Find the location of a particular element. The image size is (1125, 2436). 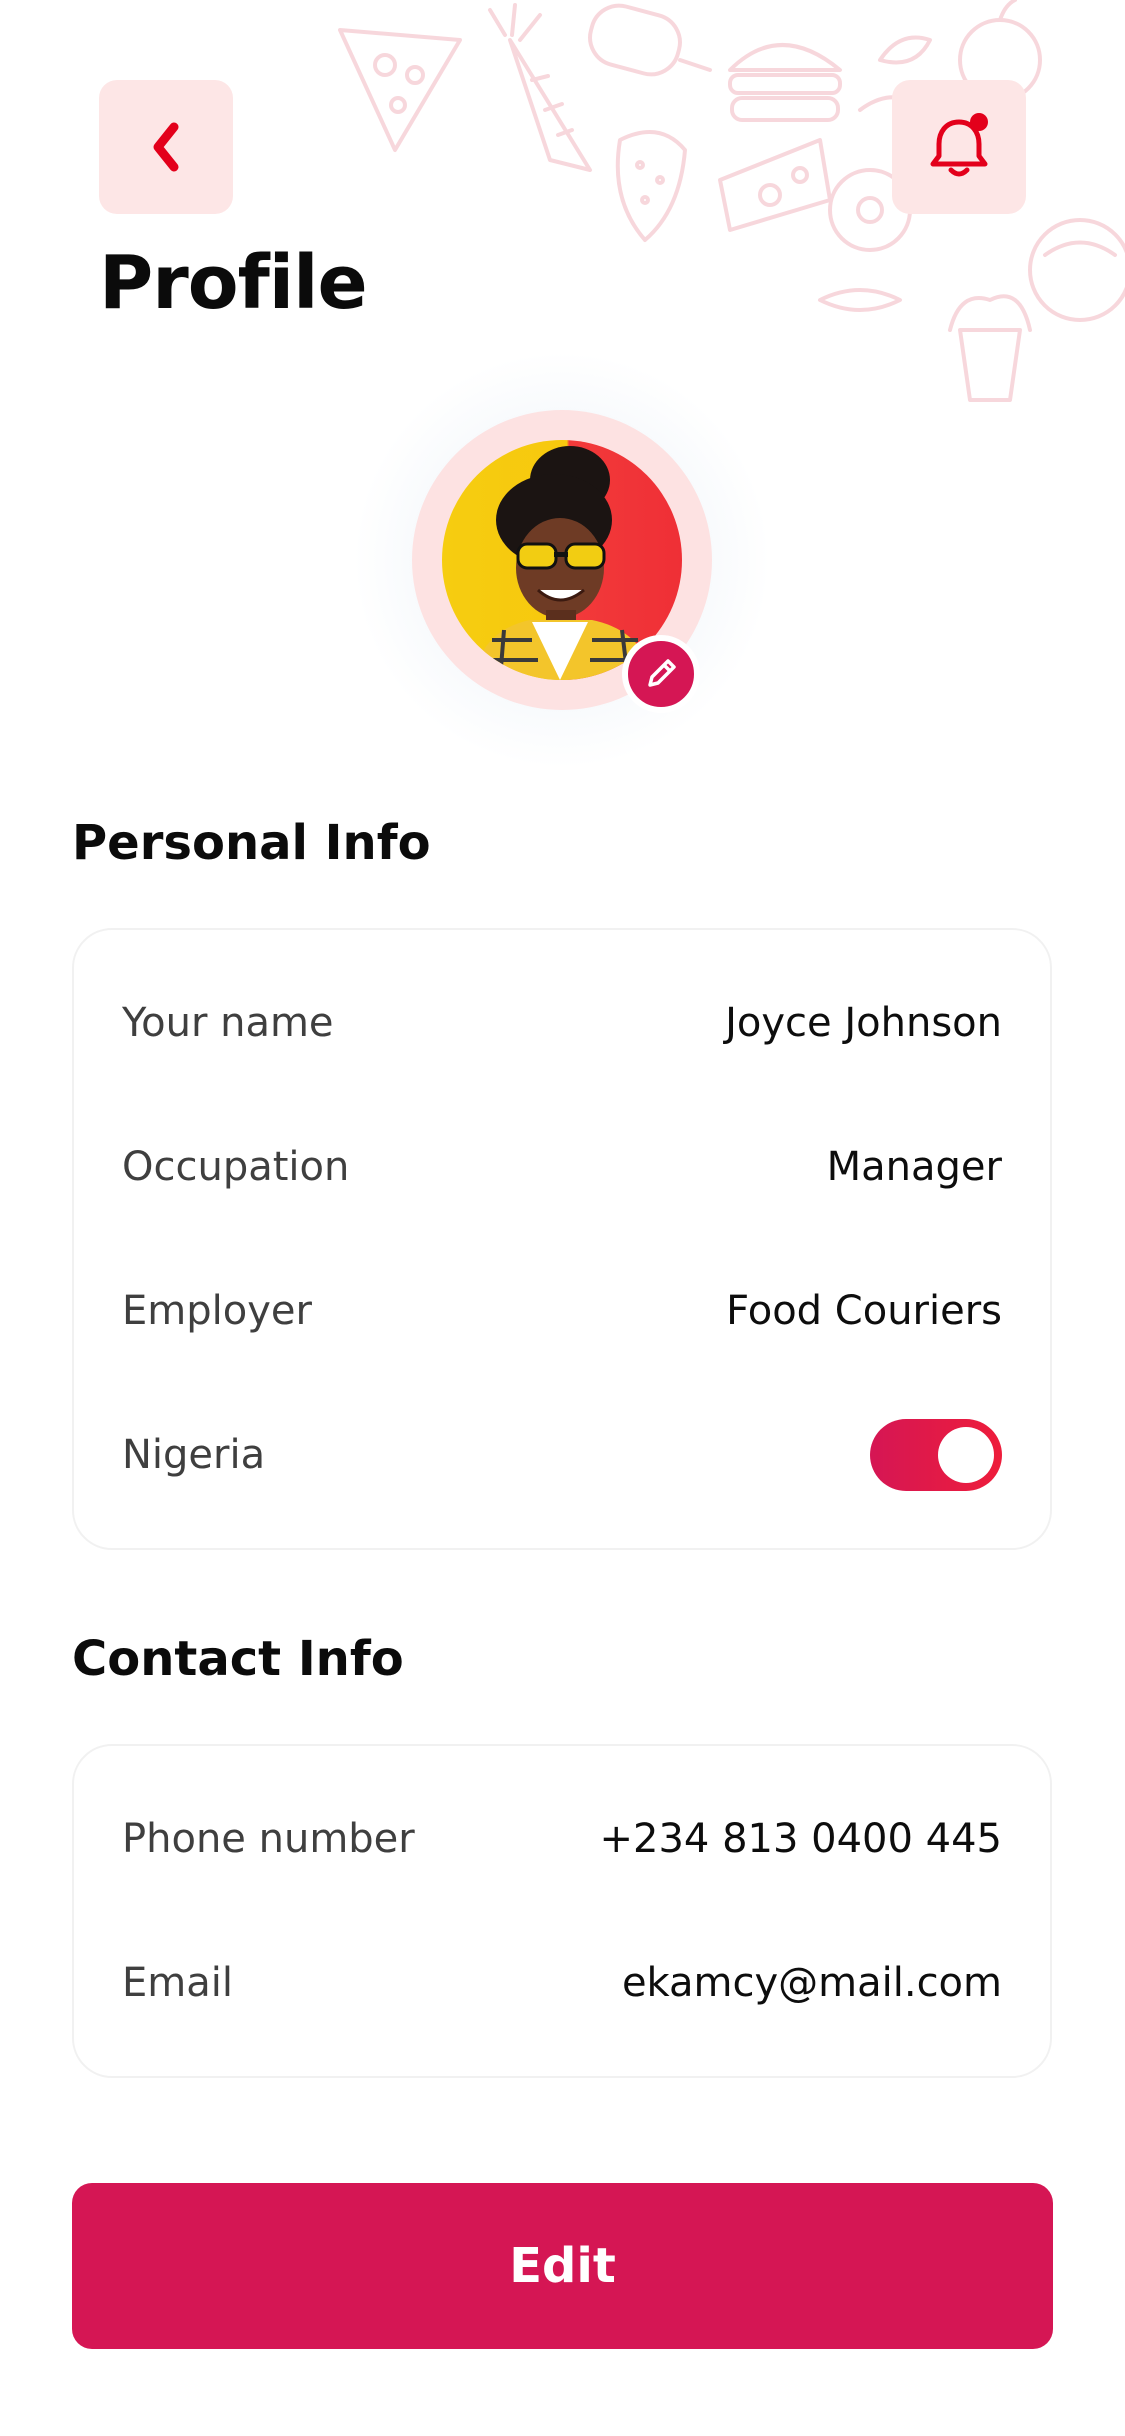

country-toggle is located at coordinates (936, 1455).